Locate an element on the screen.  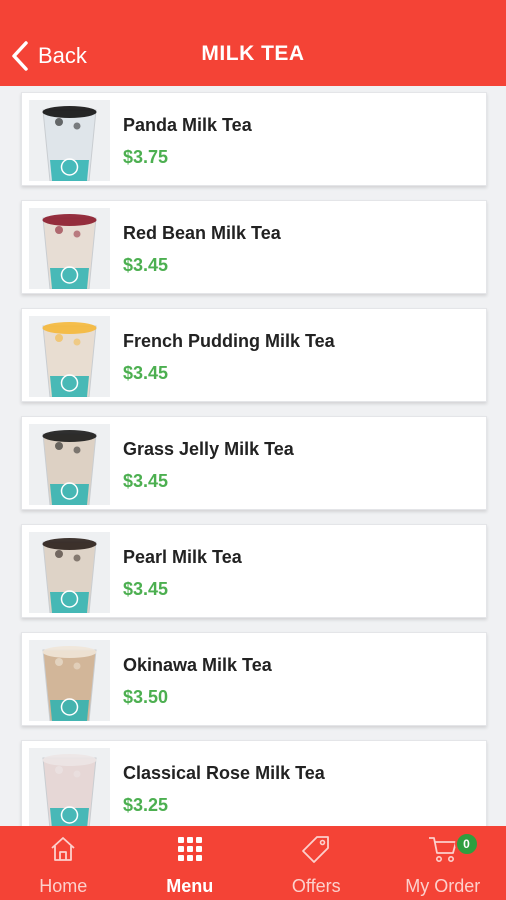
cart-icon is located at coordinates (443, 849).